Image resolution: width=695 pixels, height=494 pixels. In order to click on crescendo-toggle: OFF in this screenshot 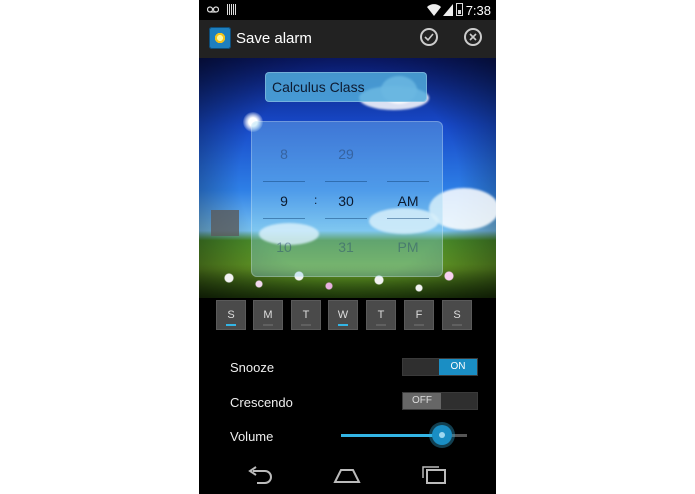, I will do `click(440, 401)`.